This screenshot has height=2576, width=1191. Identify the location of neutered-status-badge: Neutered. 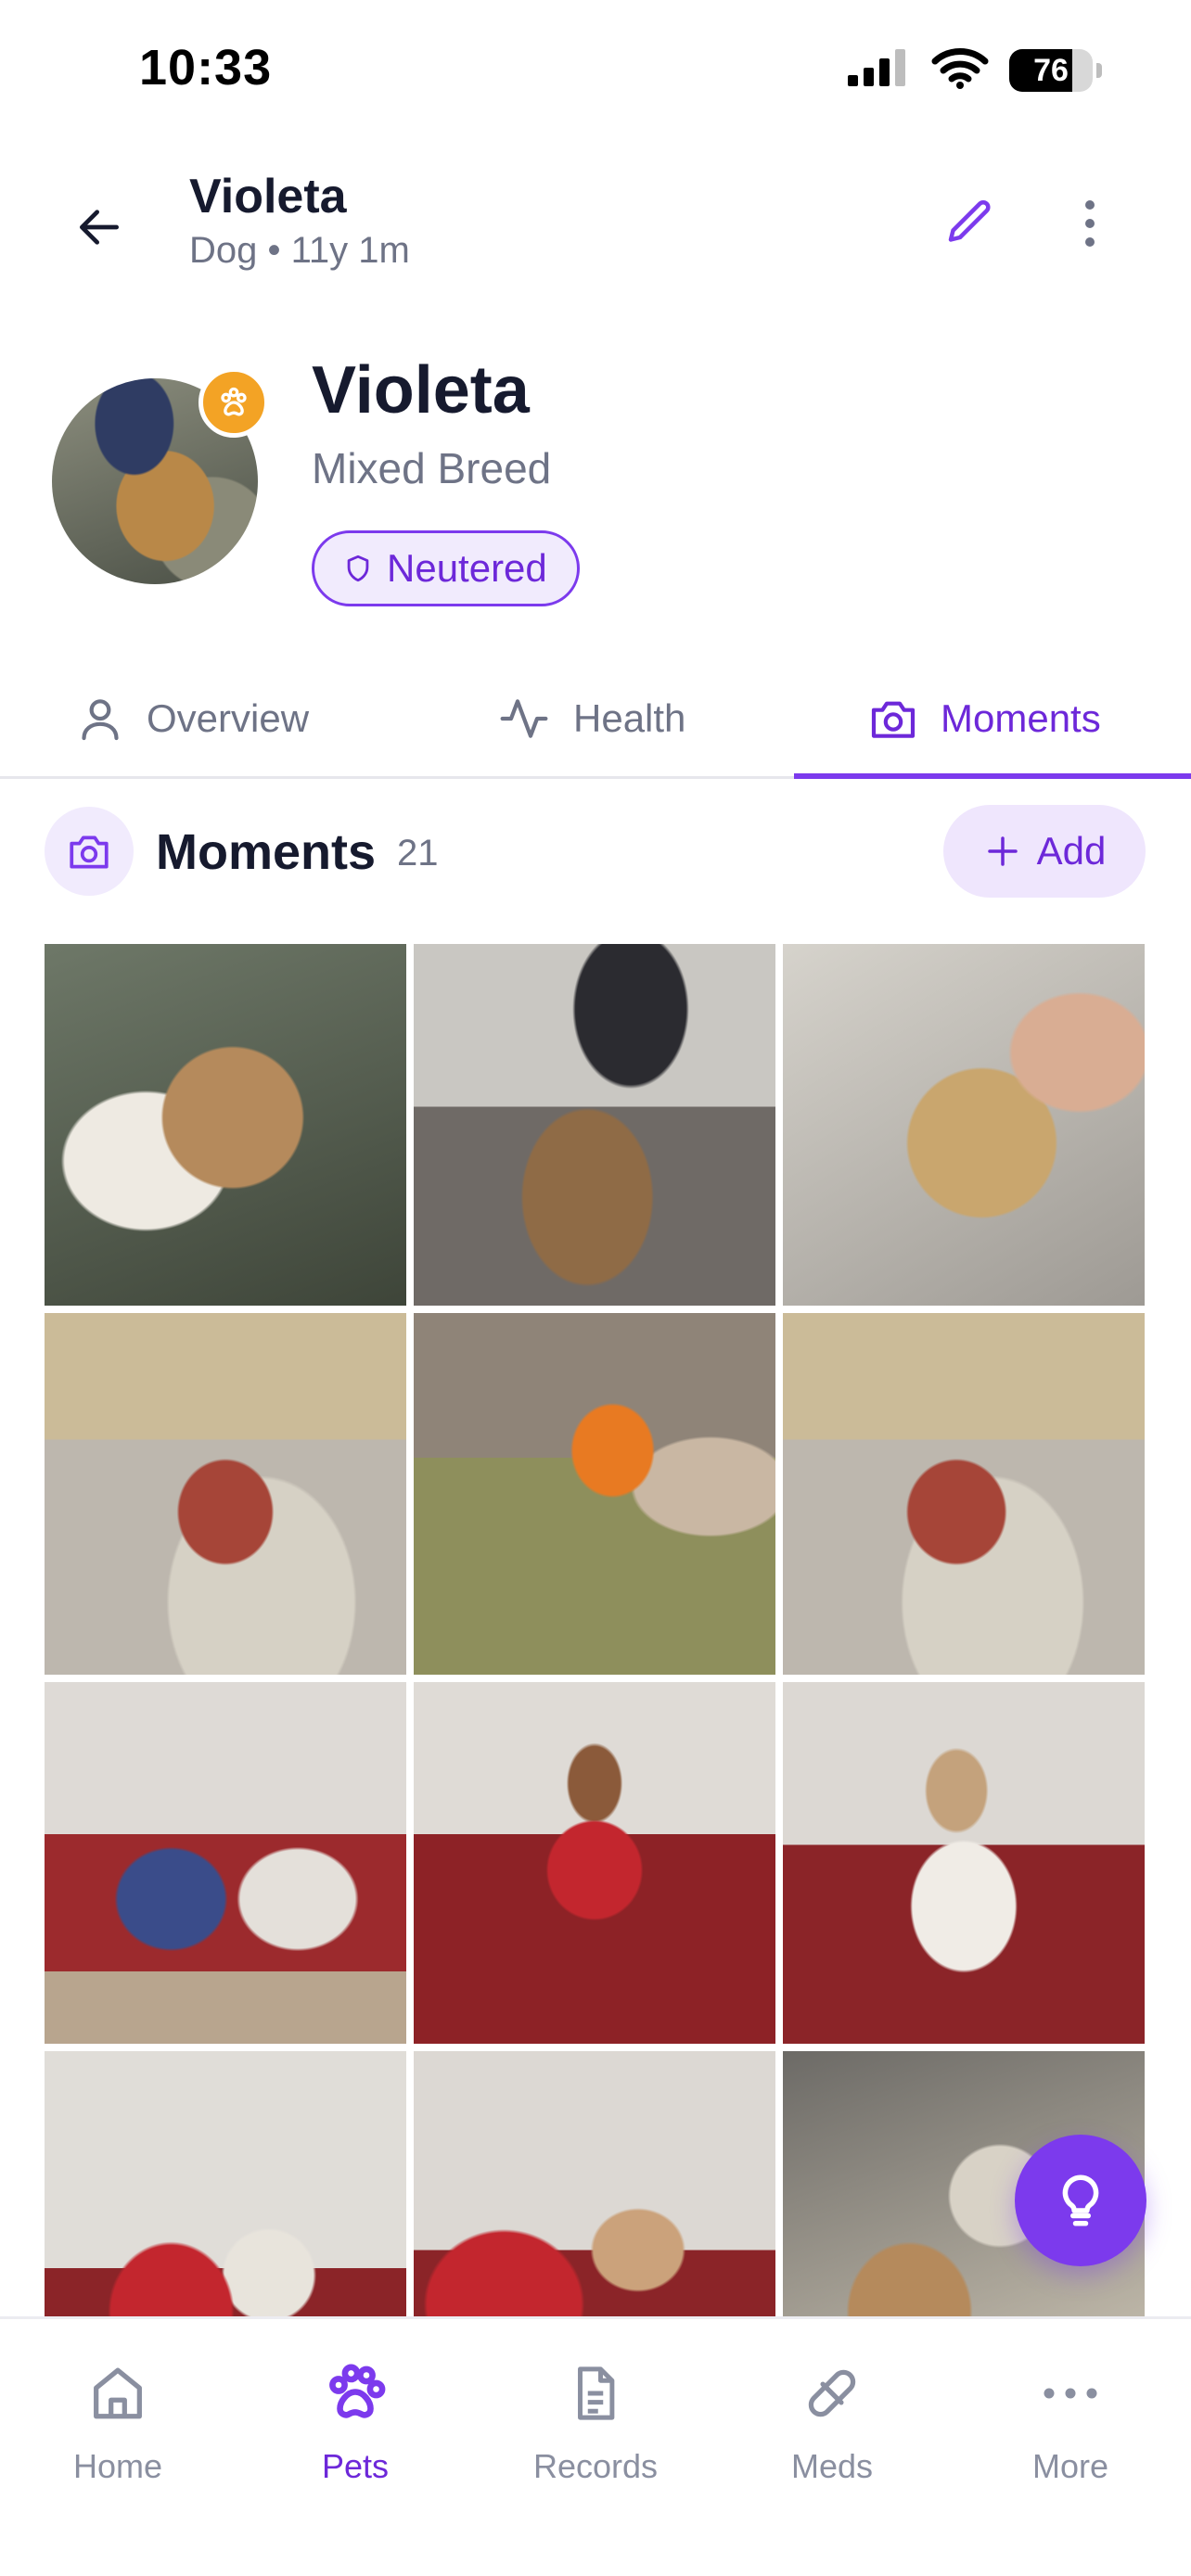
(446, 568).